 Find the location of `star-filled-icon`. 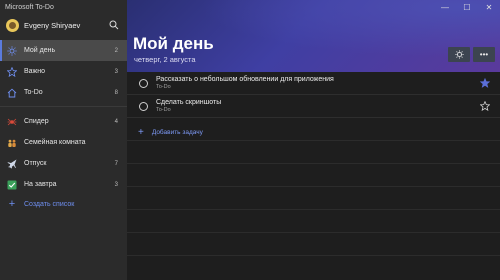

star-filled-icon is located at coordinates (485, 83).